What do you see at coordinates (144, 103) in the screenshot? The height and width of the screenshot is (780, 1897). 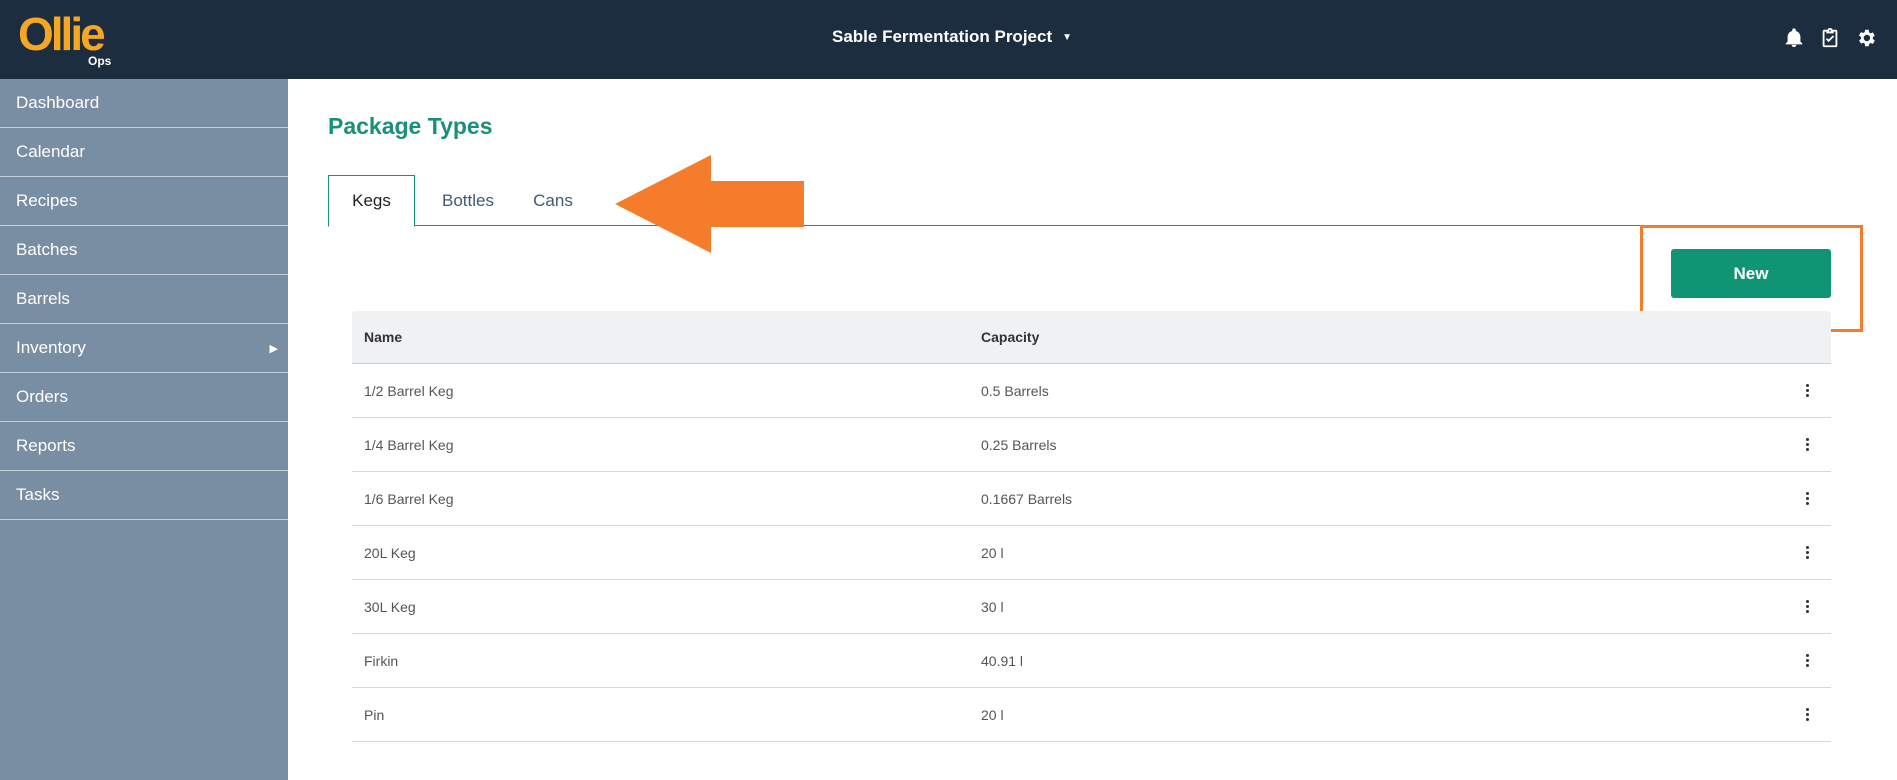 I see `sidebar-item-dashboard: Dashboard` at bounding box center [144, 103].